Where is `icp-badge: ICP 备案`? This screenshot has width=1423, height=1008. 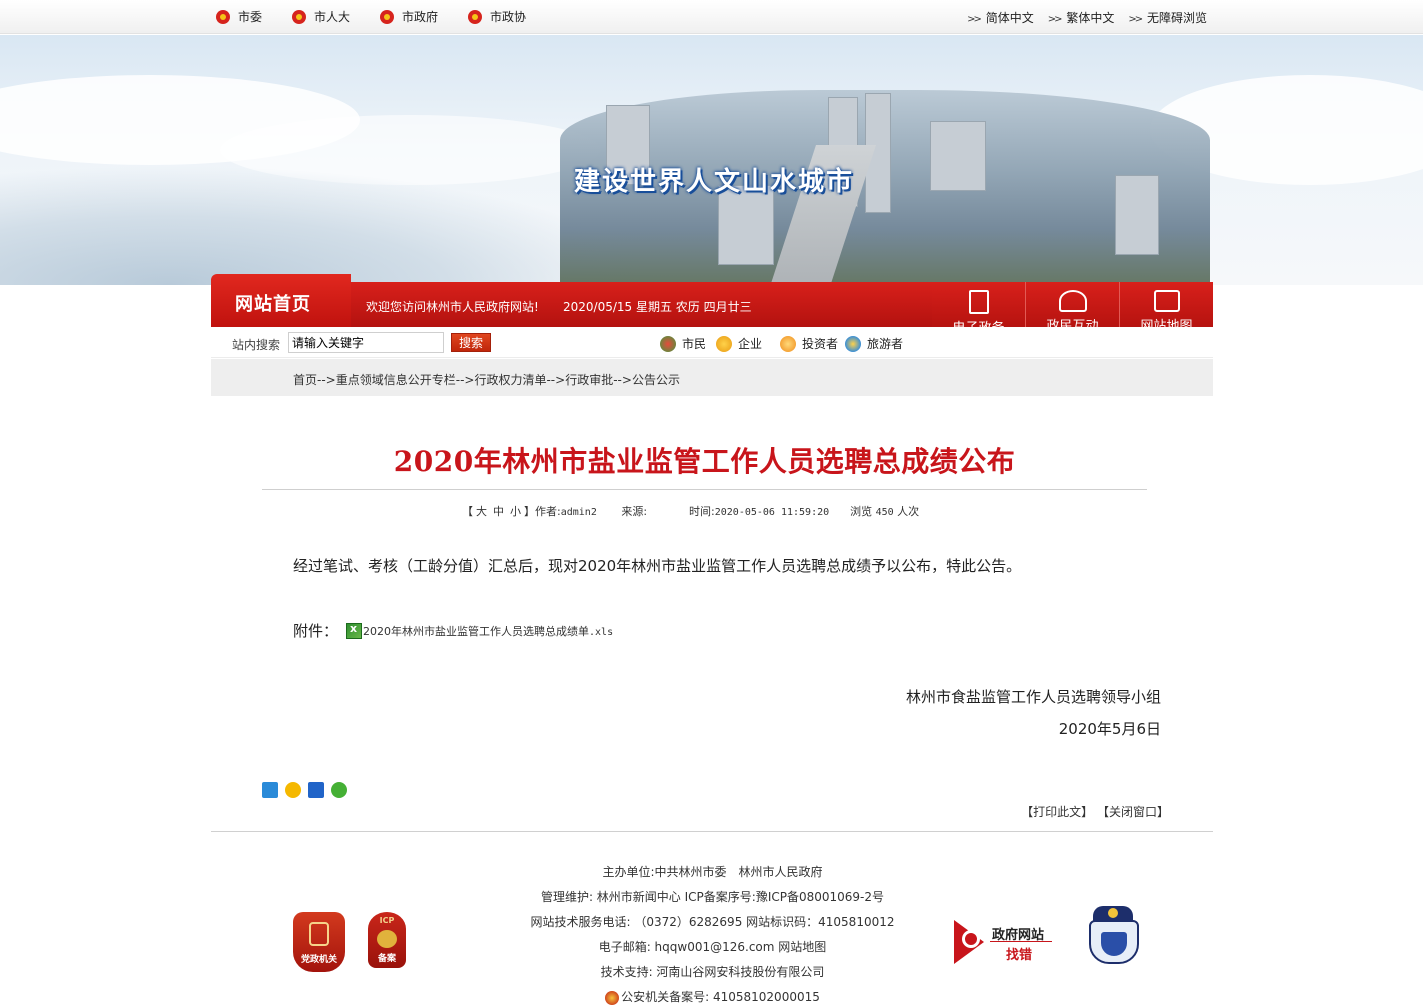
icp-badge: ICP 备案 is located at coordinates (387, 940).